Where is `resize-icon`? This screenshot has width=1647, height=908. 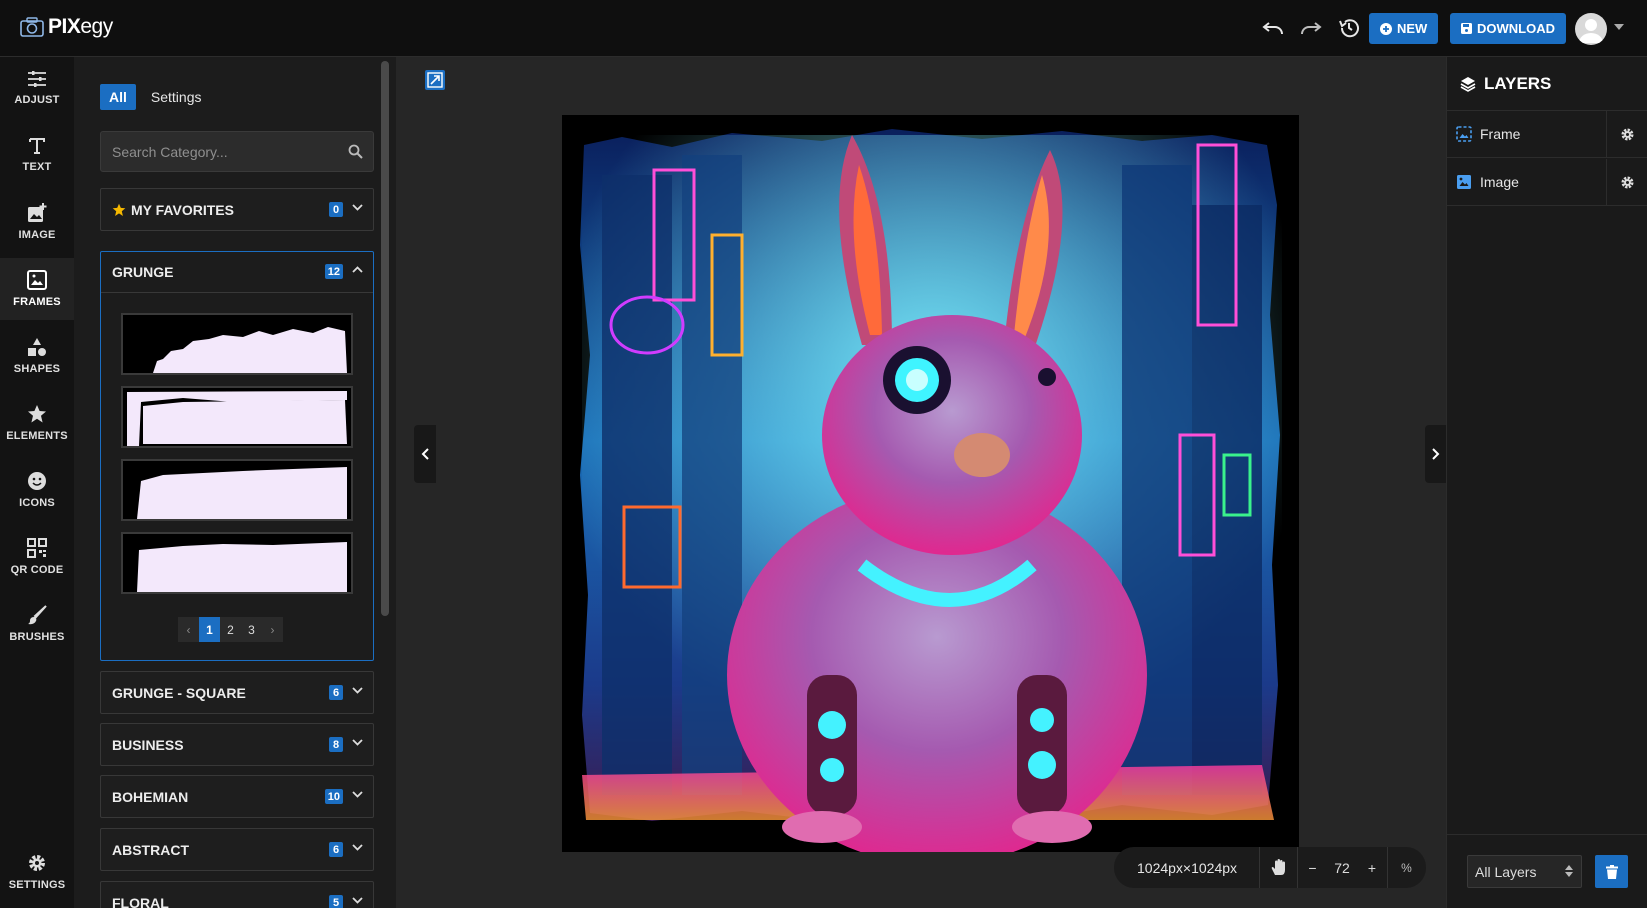
resize-icon is located at coordinates (435, 80).